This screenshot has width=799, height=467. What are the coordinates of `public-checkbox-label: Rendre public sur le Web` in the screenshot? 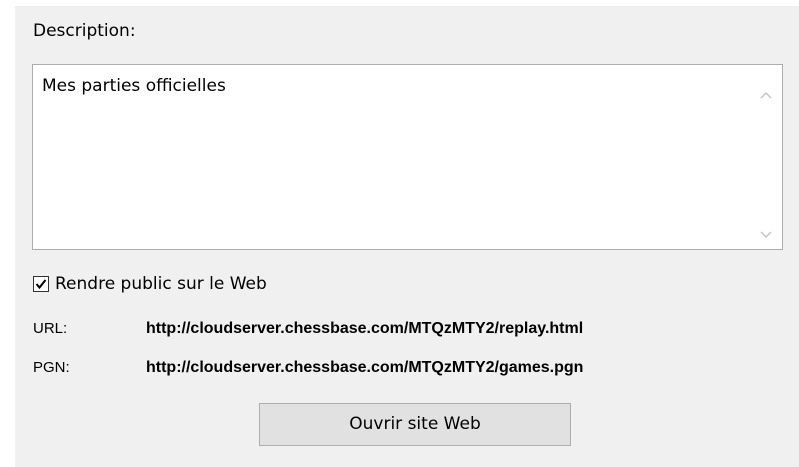 It's located at (161, 284).